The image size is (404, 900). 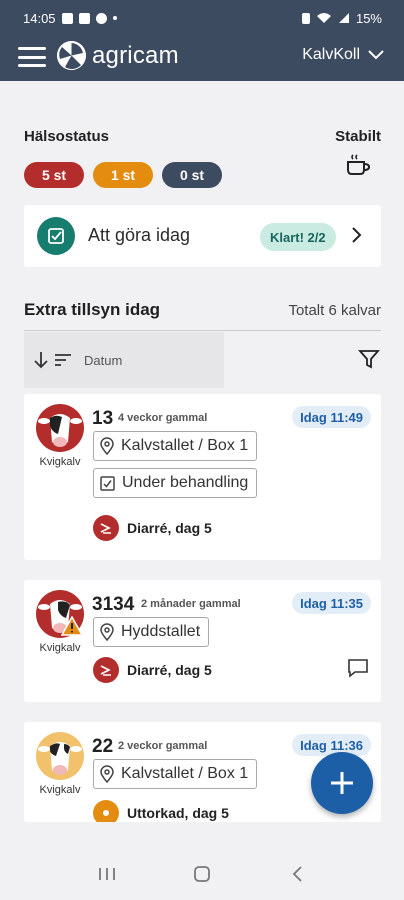 What do you see at coordinates (54, 175) in the screenshot?
I see `health-pill-red: 5 st` at bounding box center [54, 175].